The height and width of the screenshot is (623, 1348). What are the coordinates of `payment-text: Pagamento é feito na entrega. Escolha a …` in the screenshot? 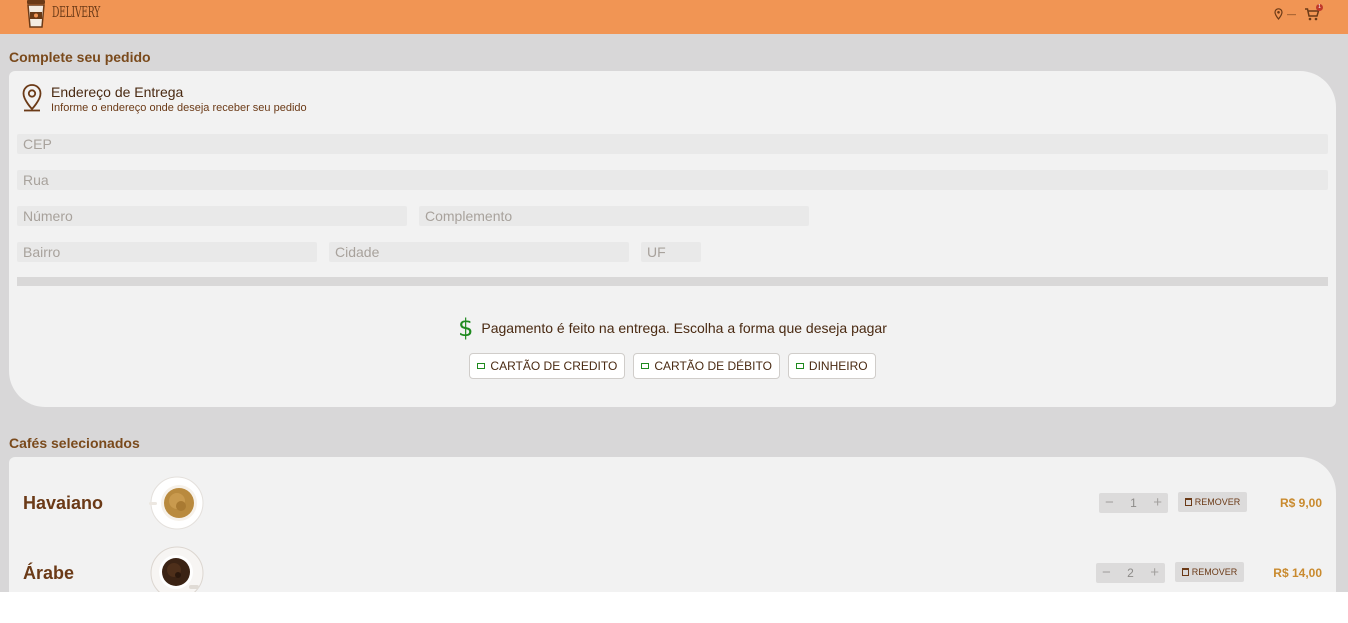 It's located at (684, 328).